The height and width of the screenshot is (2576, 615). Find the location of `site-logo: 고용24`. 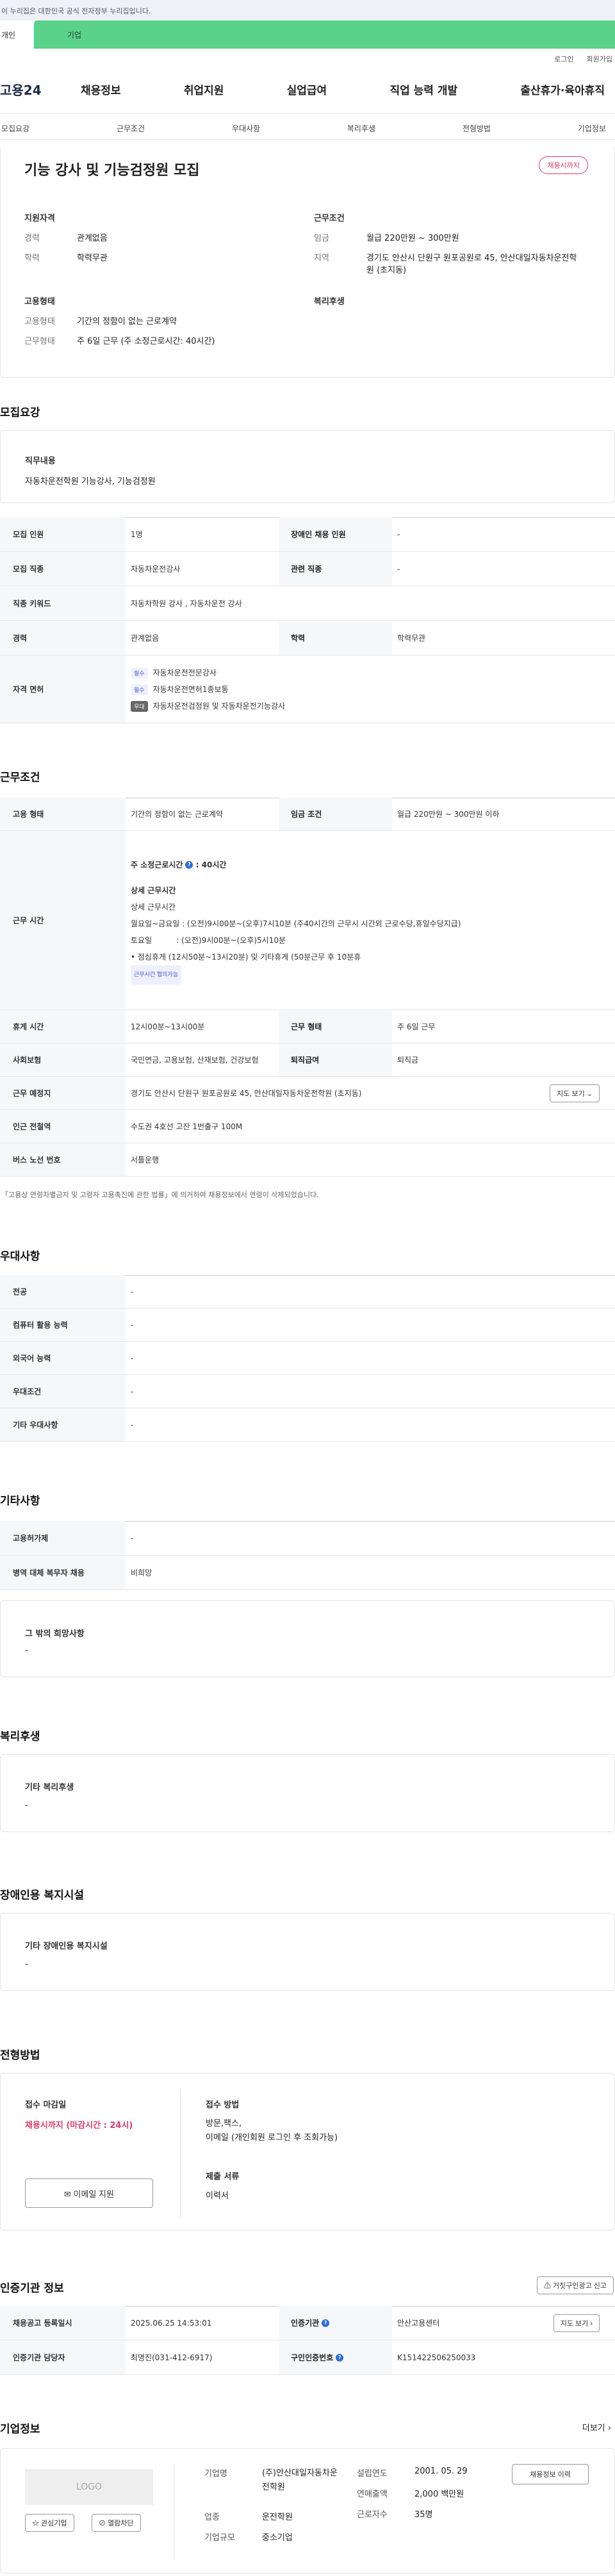

site-logo: 고용24 is located at coordinates (40, 89).